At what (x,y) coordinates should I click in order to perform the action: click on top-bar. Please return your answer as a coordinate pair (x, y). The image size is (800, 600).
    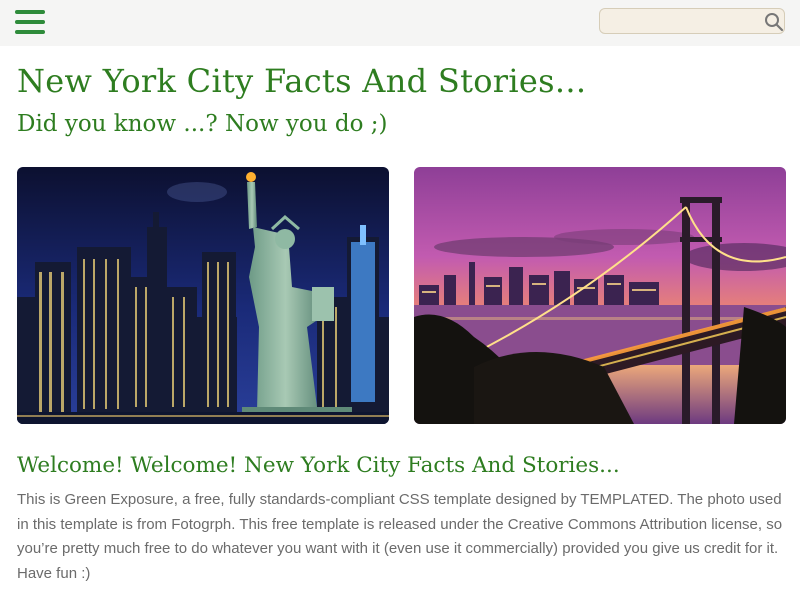
    Looking at the image, I should click on (400, 23).